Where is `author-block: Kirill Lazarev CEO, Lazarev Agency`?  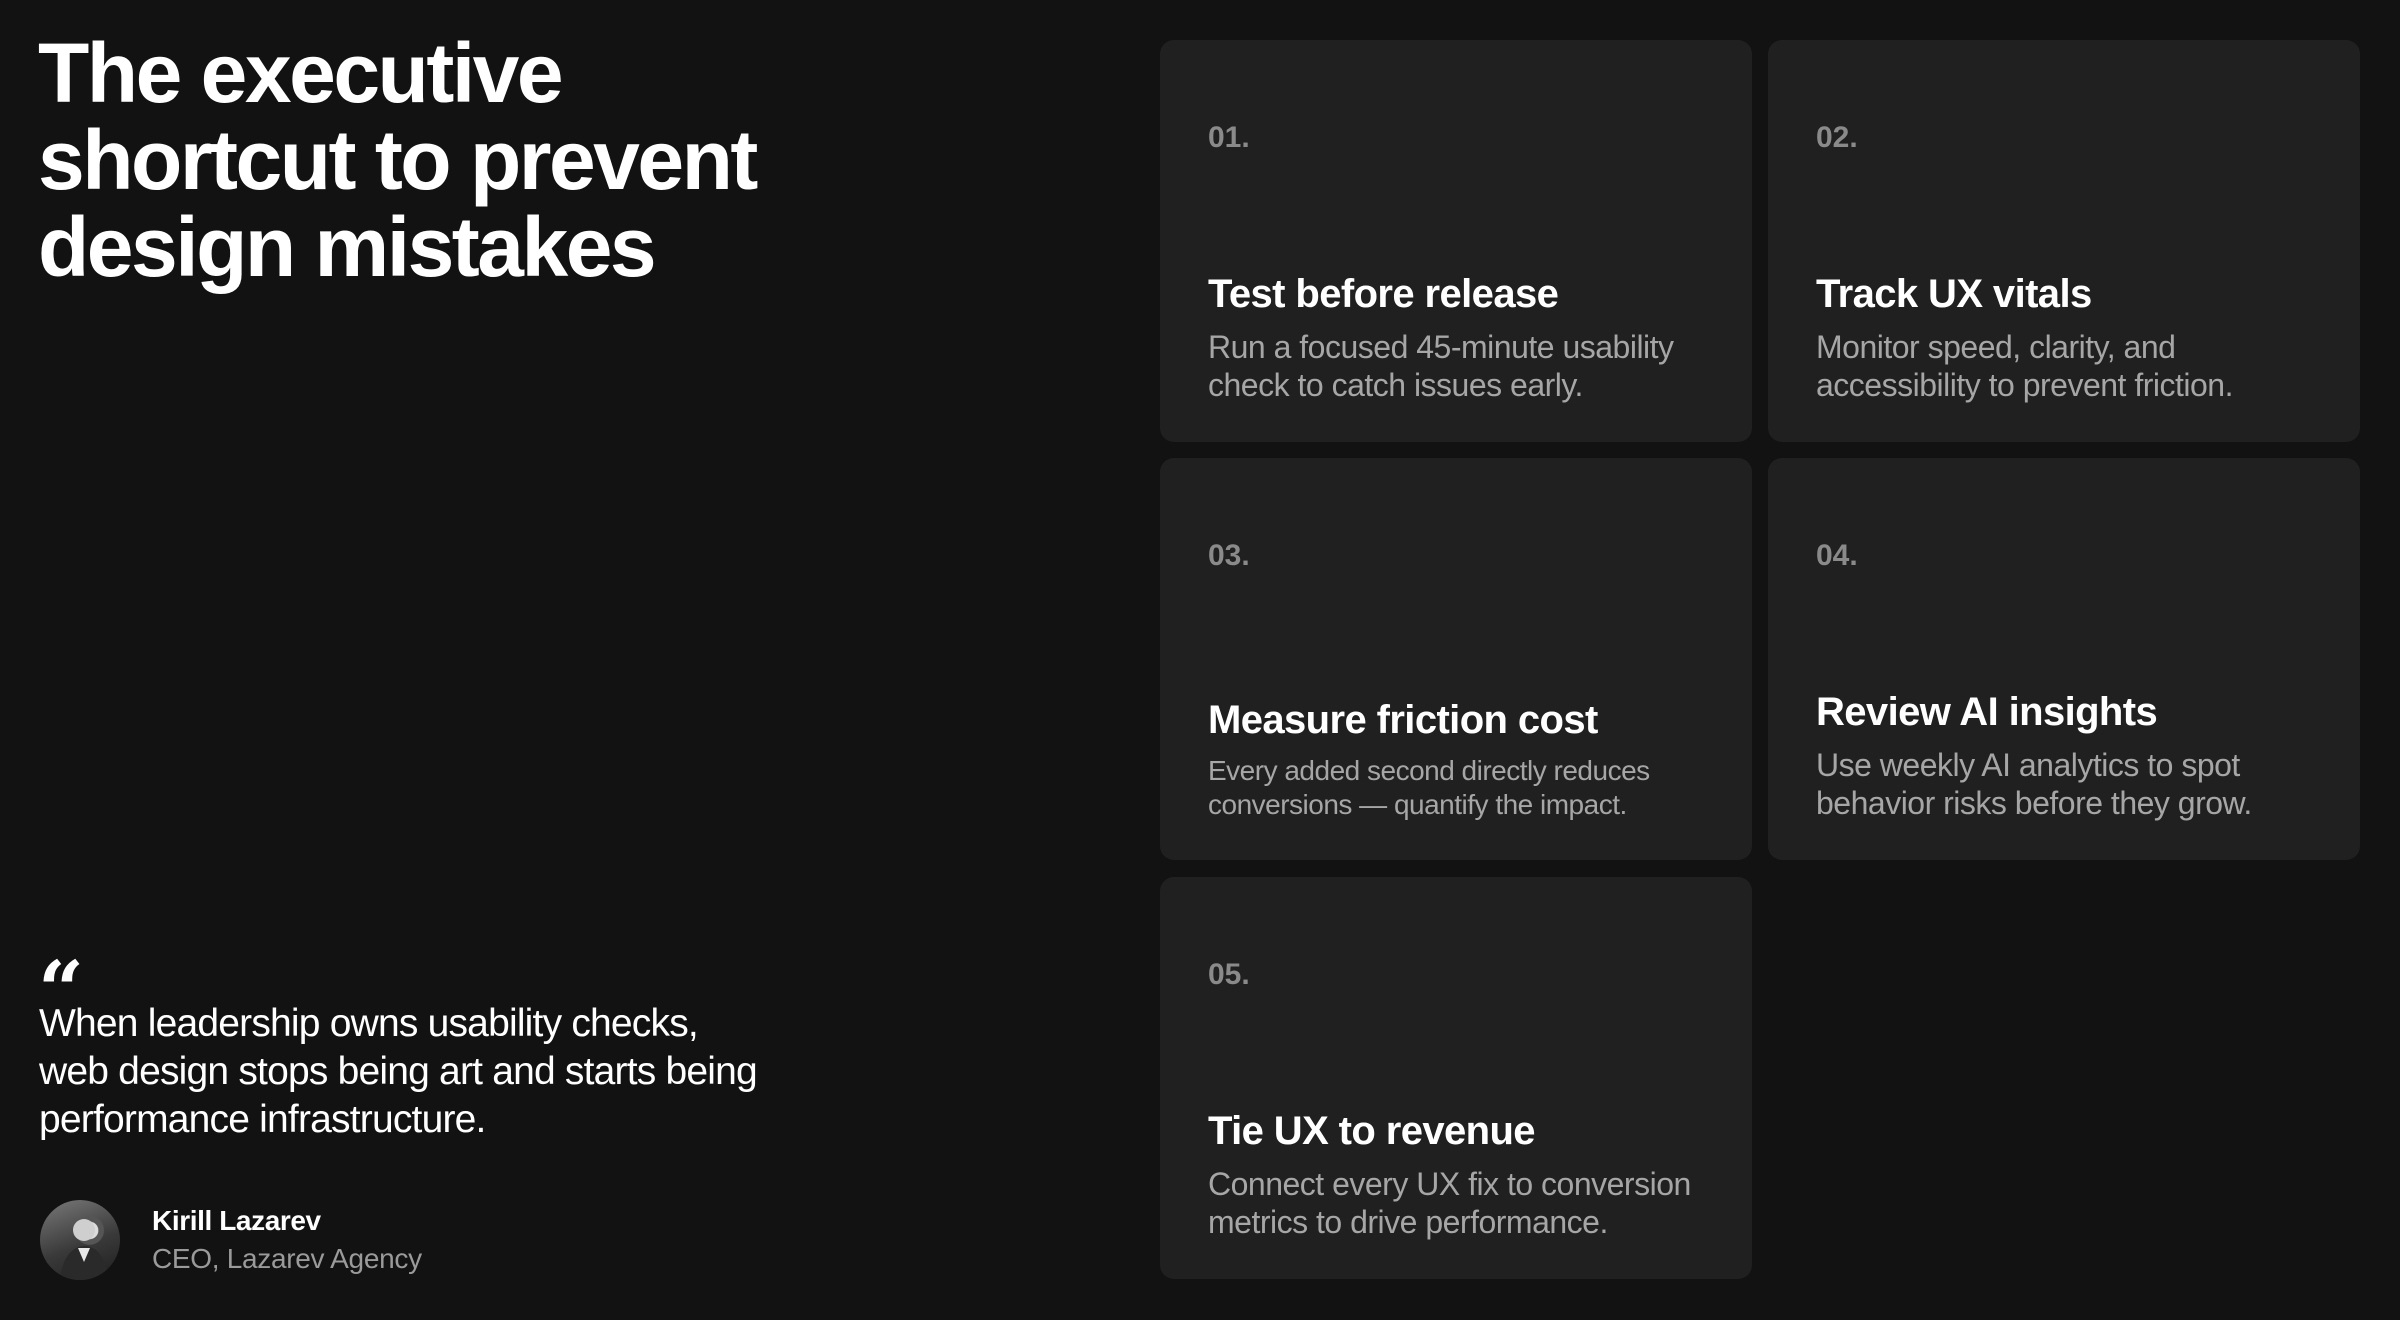 author-block: Kirill Lazarev CEO, Lazarev Agency is located at coordinates (231, 1240).